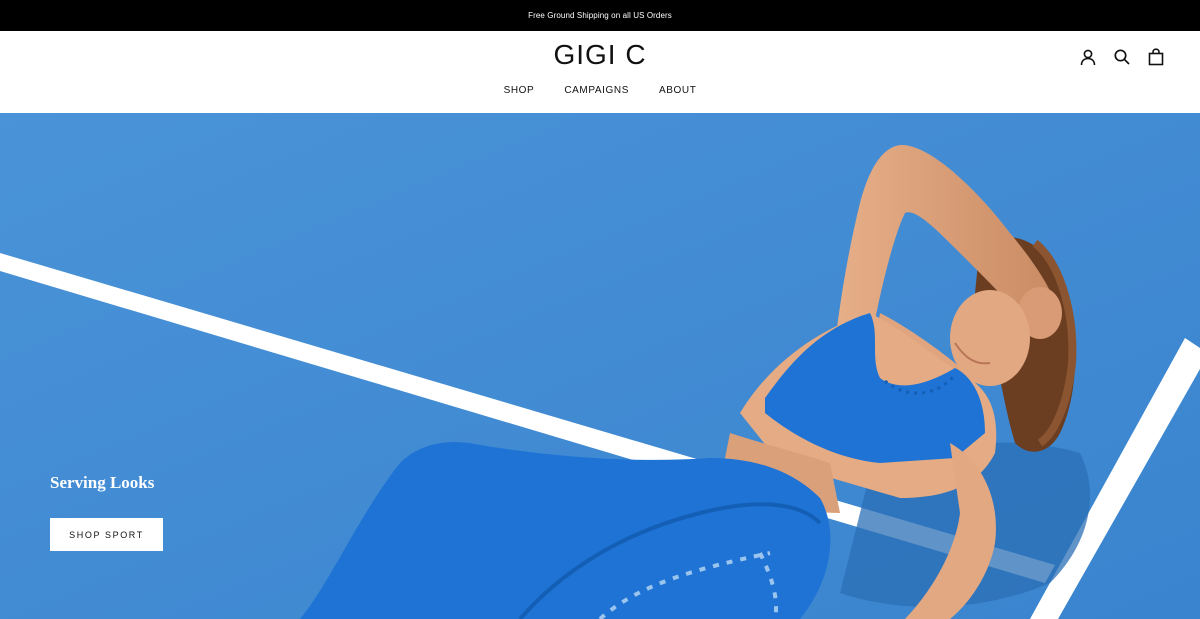  I want to click on header-icons, so click(1122, 57).